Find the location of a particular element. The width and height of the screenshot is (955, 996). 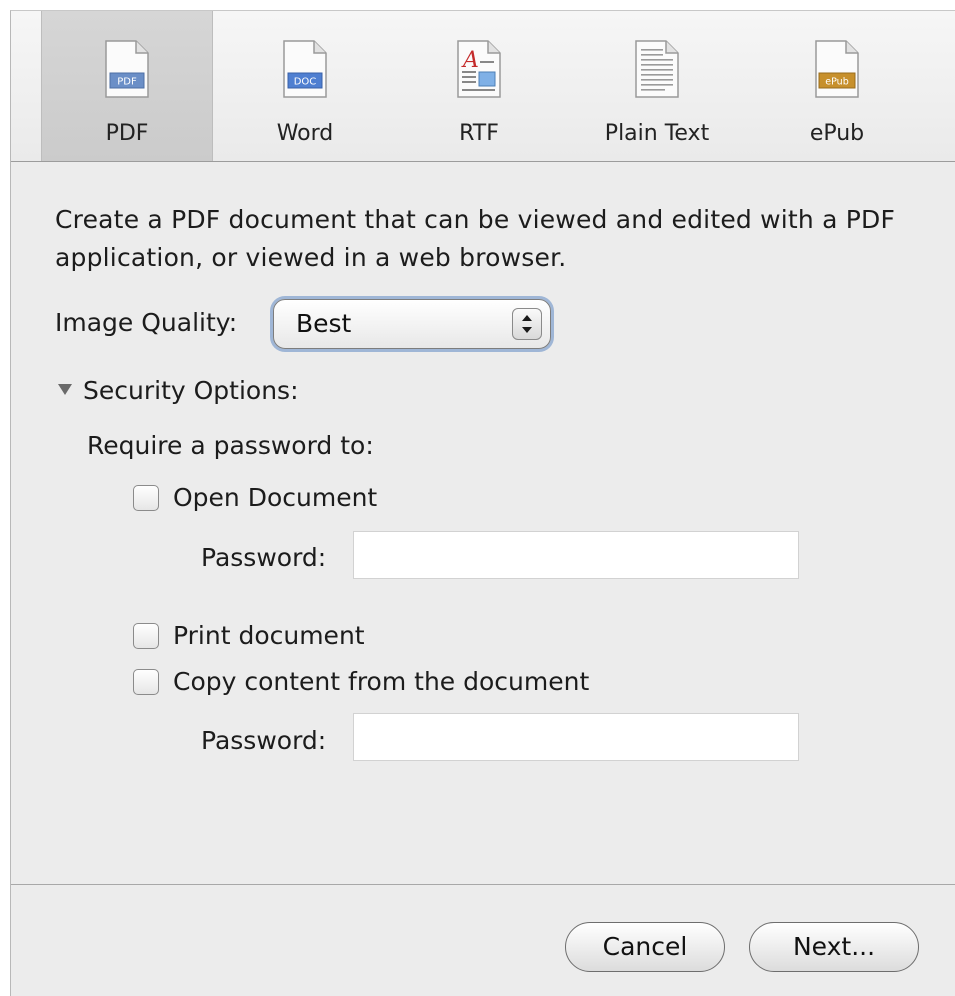

text-file-icon is located at coordinates (657, 69).